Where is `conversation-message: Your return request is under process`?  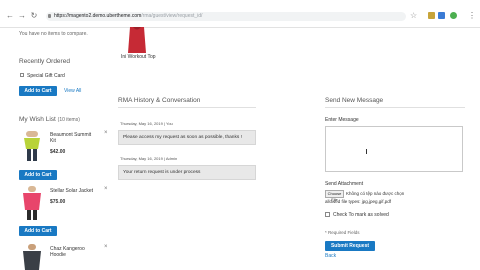 conversation-message: Your return request is under process is located at coordinates (187, 172).